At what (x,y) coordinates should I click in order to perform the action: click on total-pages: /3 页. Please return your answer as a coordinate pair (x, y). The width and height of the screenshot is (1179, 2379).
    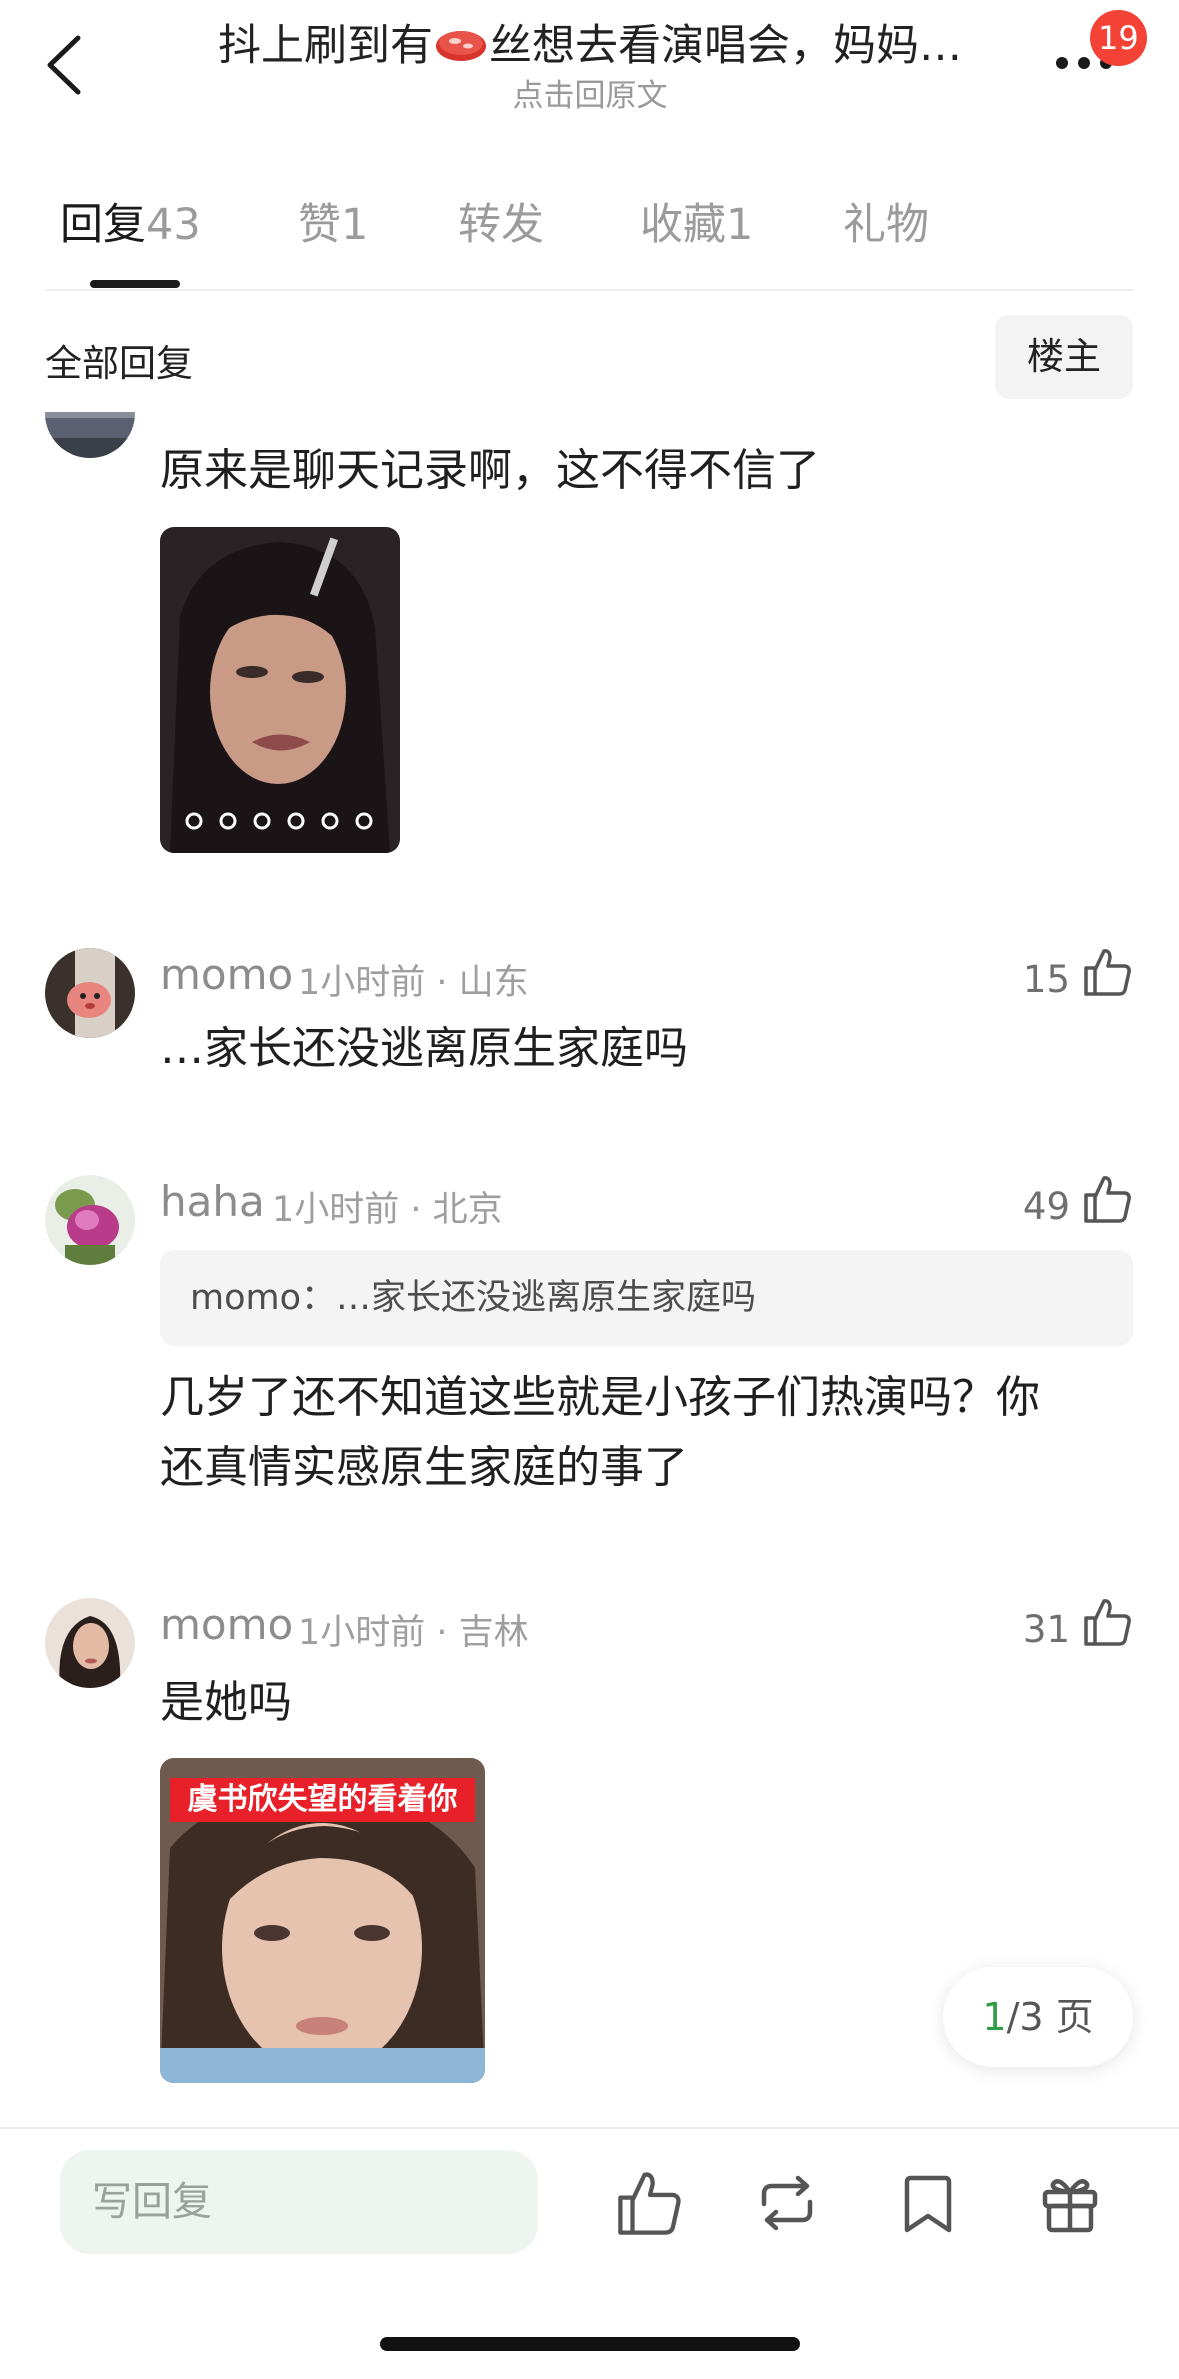
    Looking at the image, I should click on (1050, 2017).